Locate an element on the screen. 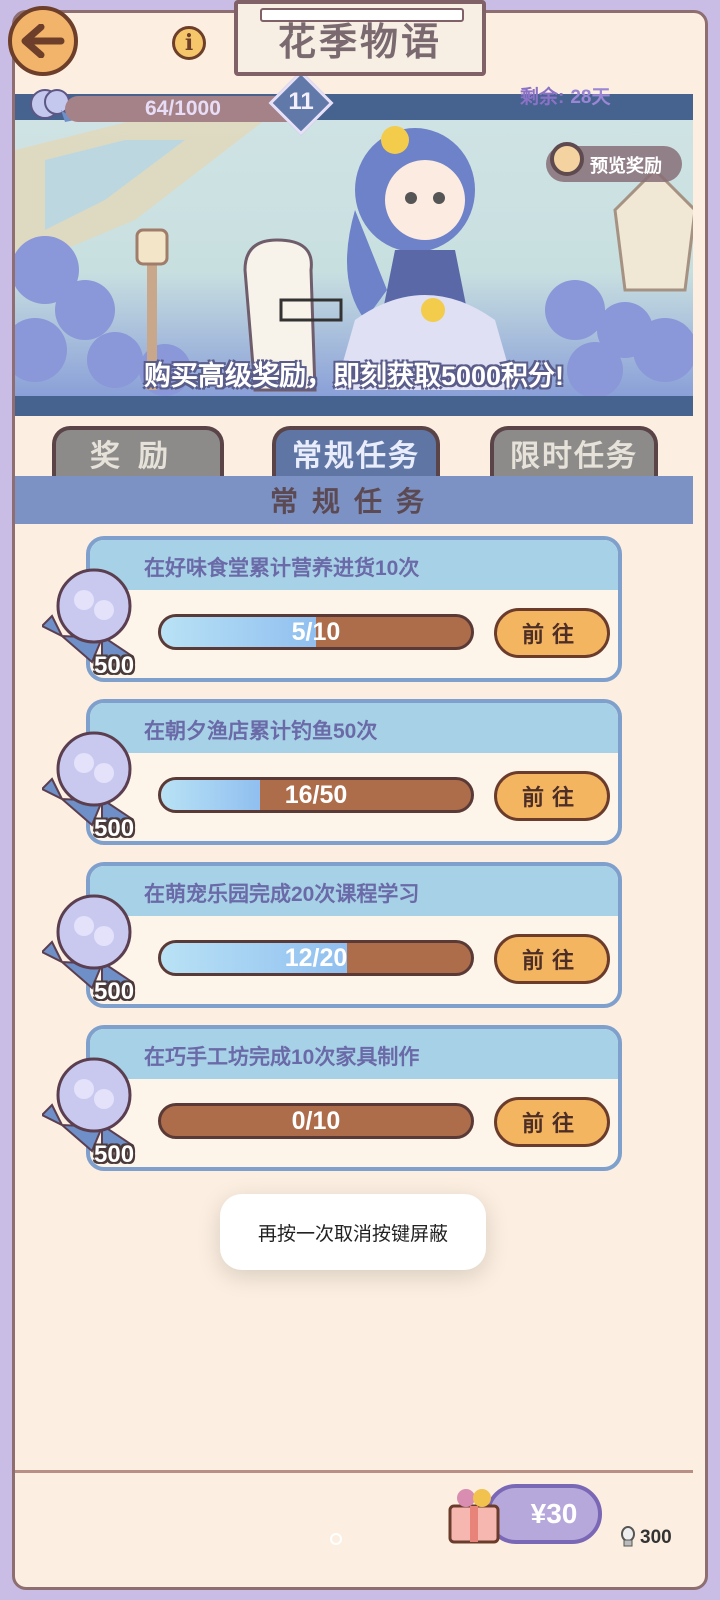 The image size is (720, 1600). title-plate-ornament is located at coordinates (362, 15).